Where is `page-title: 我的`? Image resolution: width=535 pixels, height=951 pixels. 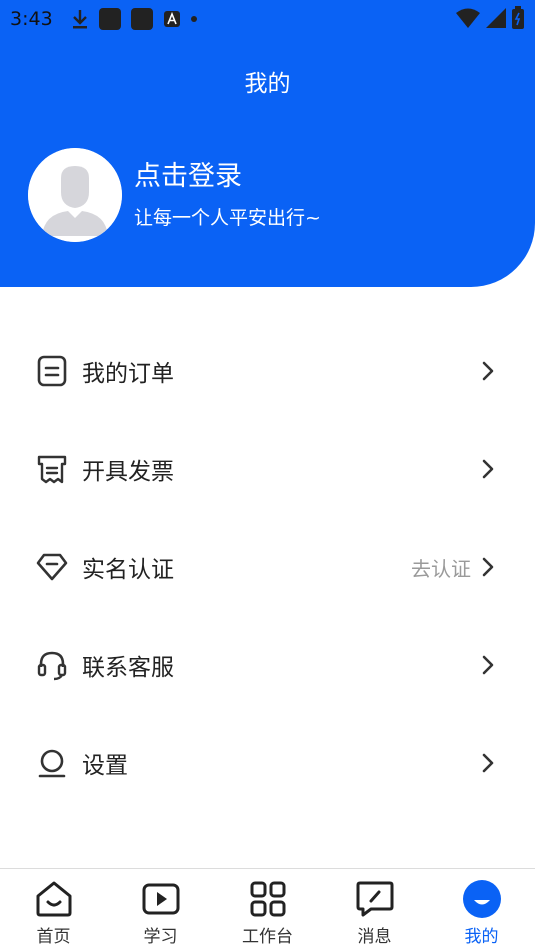
page-title: 我的 is located at coordinates (267, 84).